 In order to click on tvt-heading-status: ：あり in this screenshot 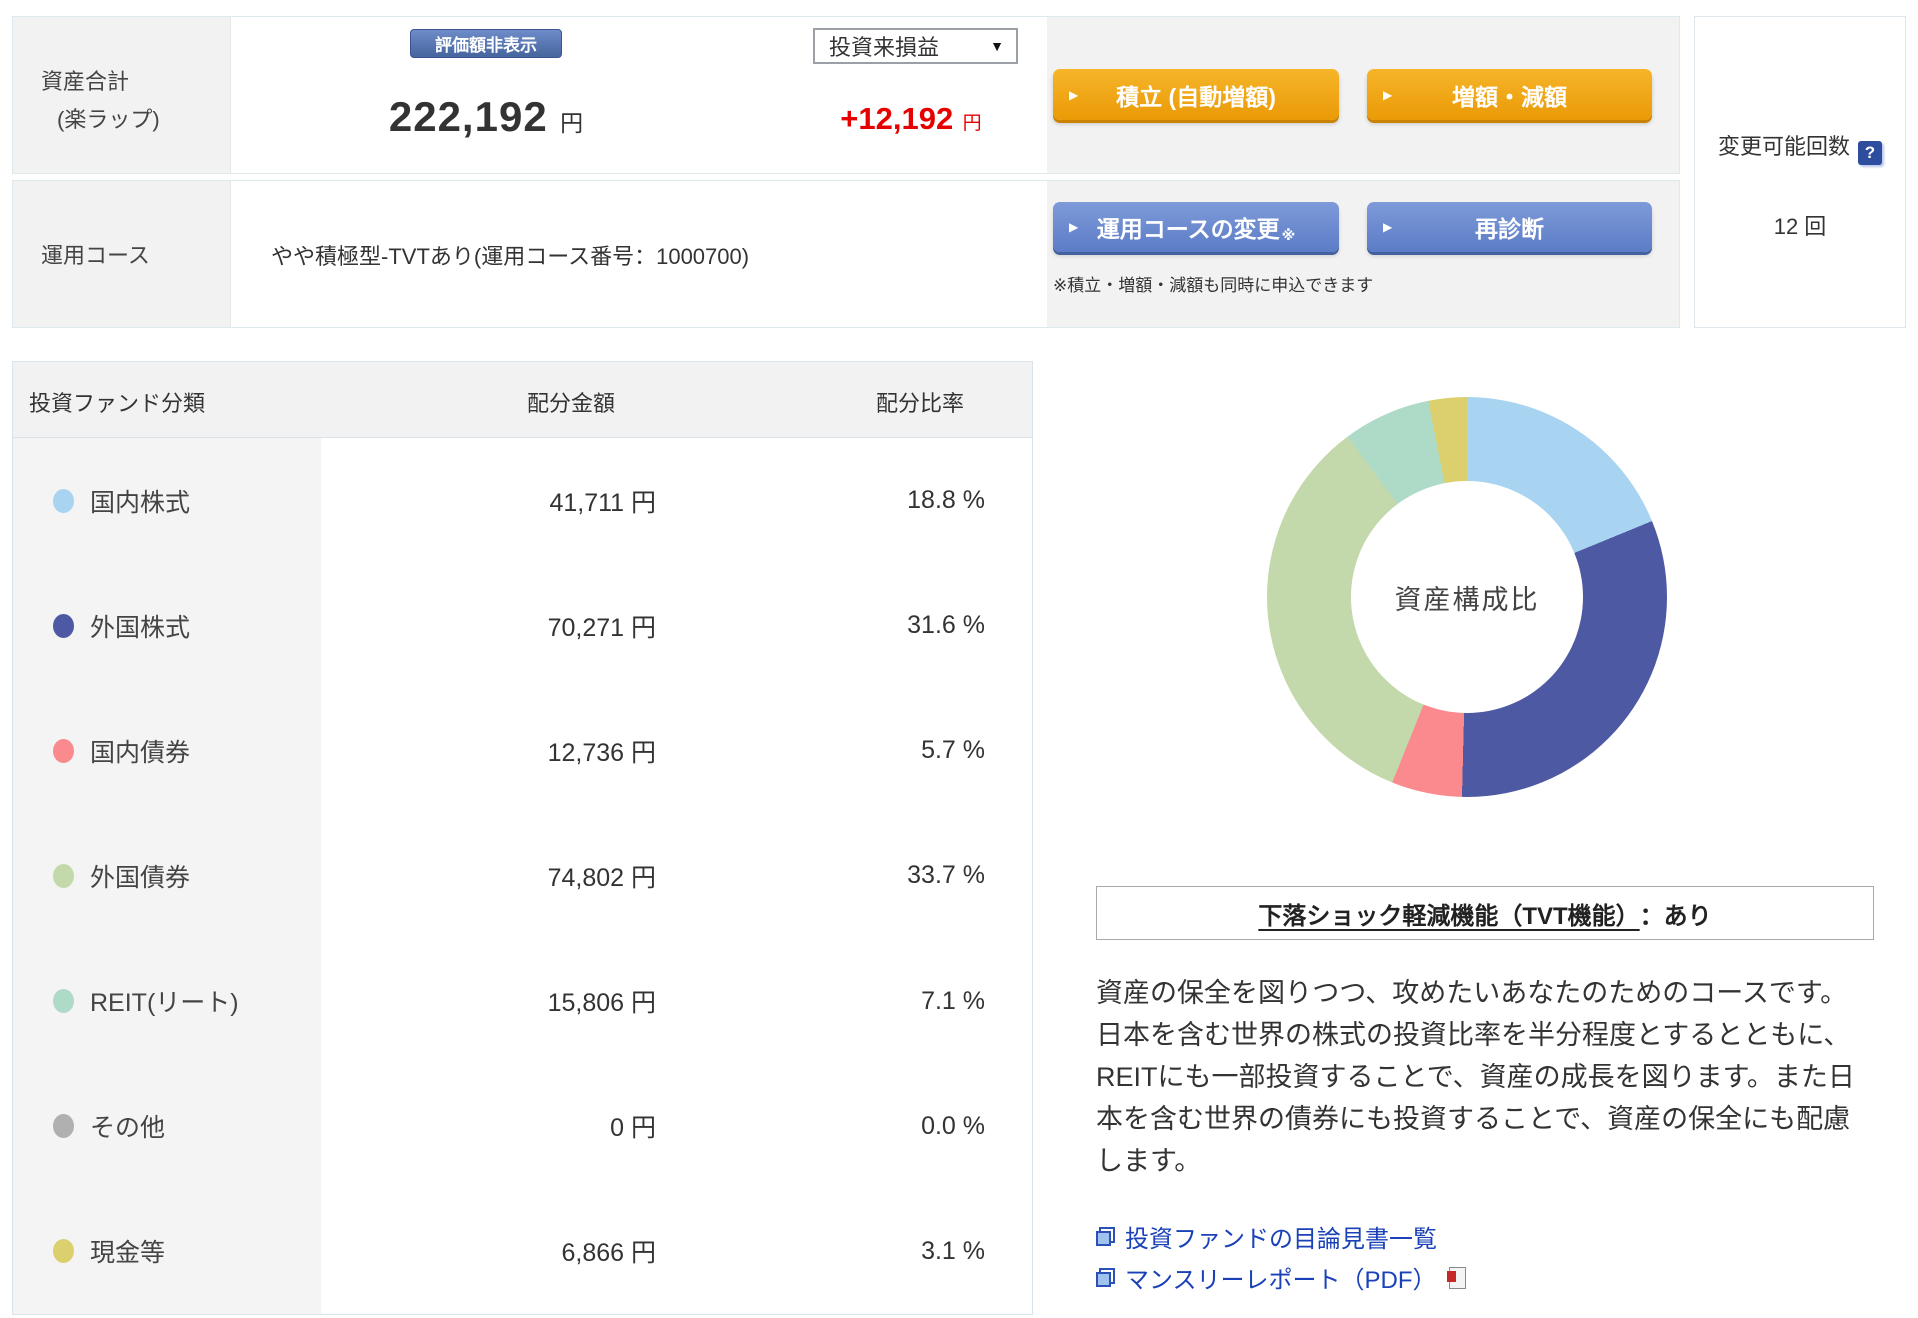, I will do `click(1675, 916)`.